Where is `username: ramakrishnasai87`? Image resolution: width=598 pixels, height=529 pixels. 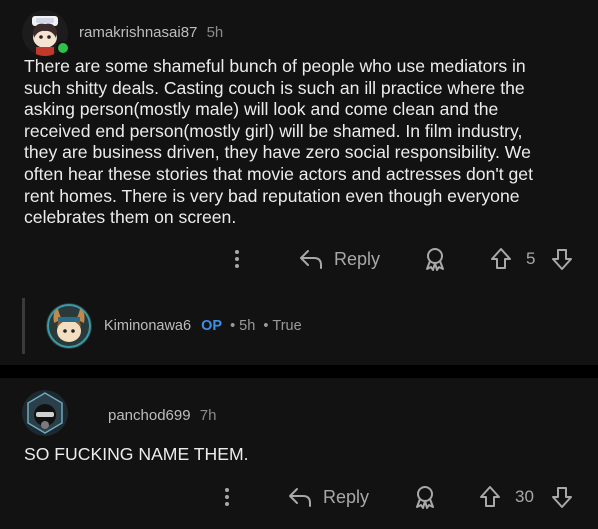
username: ramakrishnasai87 is located at coordinates (138, 32).